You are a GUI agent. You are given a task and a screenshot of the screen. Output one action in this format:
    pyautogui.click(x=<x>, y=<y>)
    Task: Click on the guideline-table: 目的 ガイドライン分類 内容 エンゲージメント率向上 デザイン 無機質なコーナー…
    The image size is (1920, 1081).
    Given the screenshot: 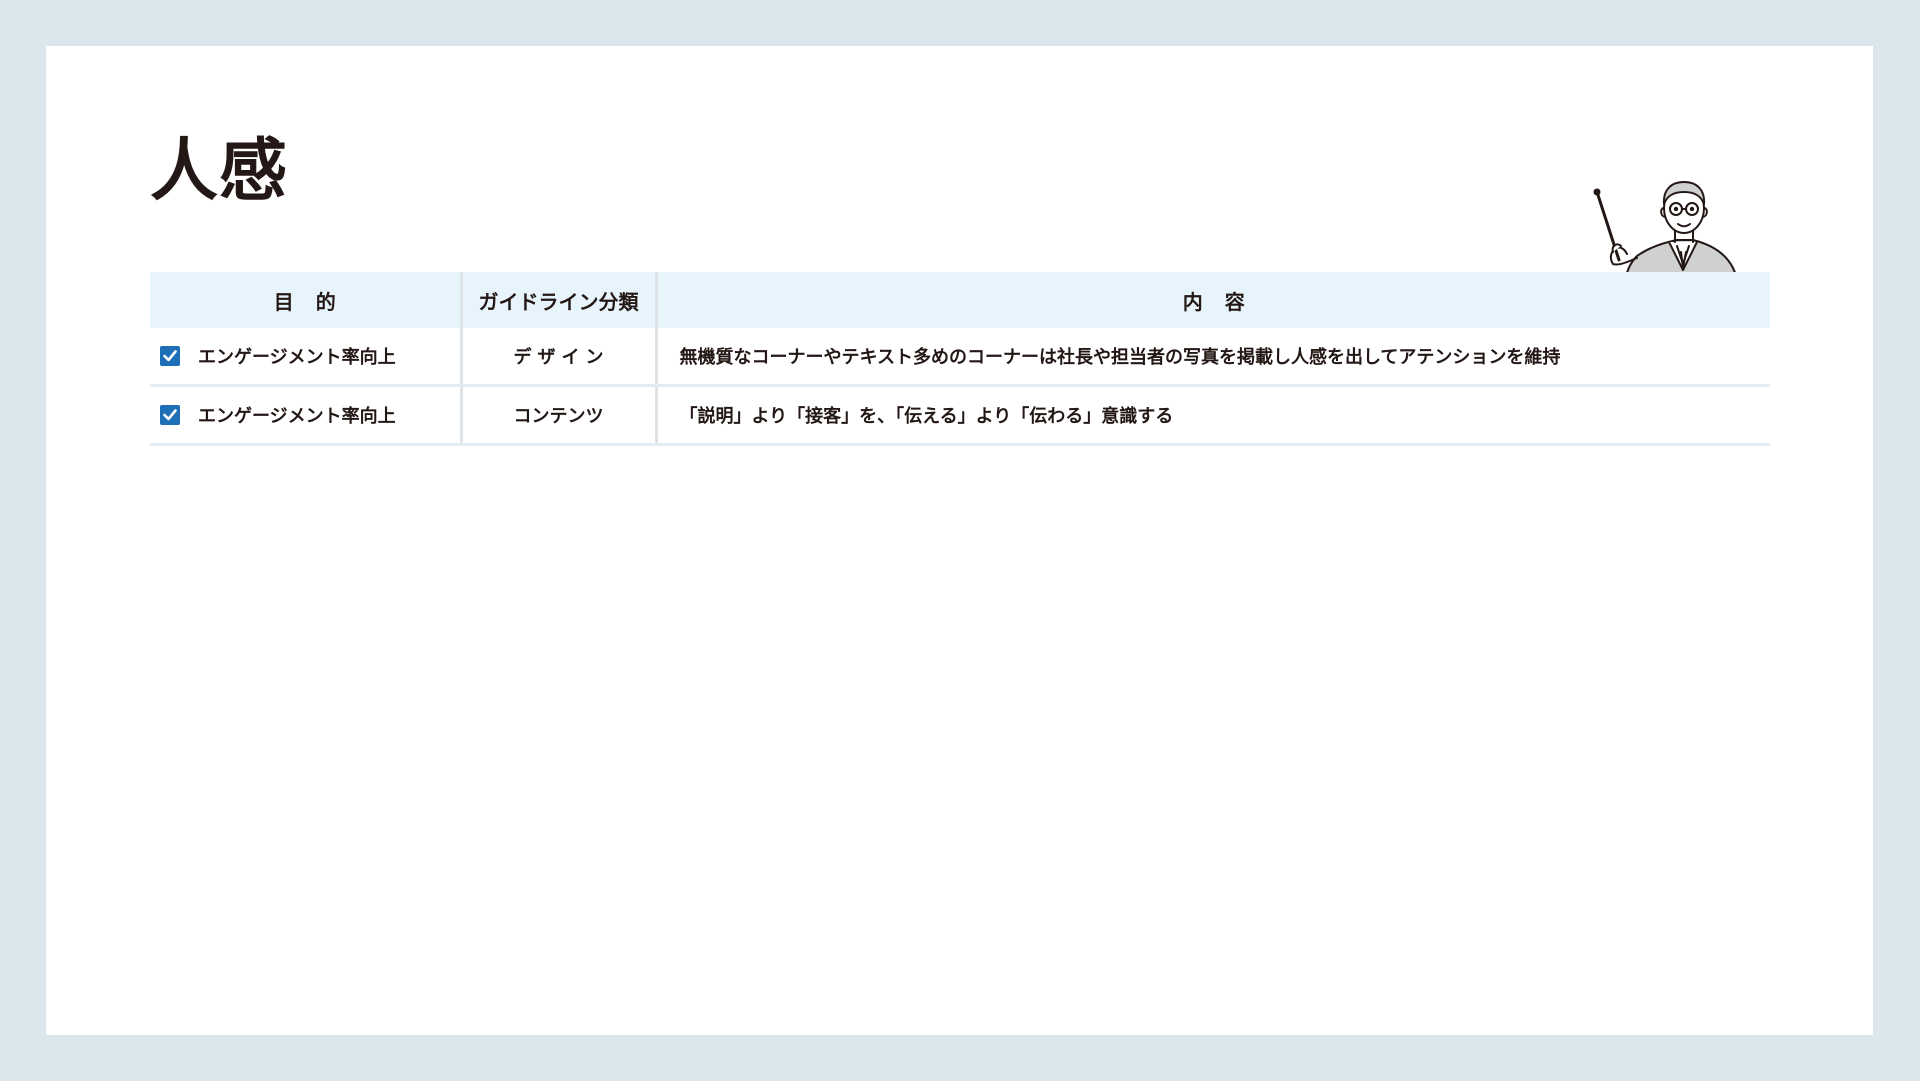 What is the action you would take?
    pyautogui.click(x=960, y=359)
    